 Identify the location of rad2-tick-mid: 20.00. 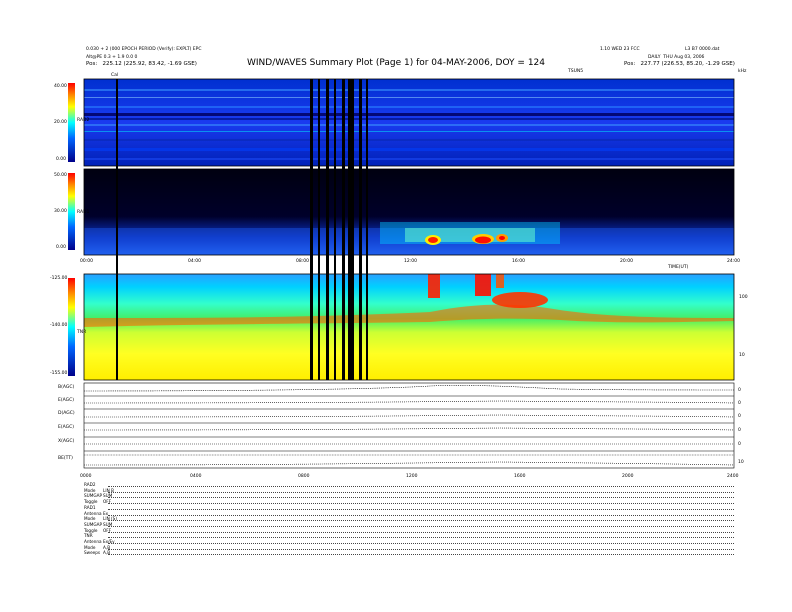
(60, 122).